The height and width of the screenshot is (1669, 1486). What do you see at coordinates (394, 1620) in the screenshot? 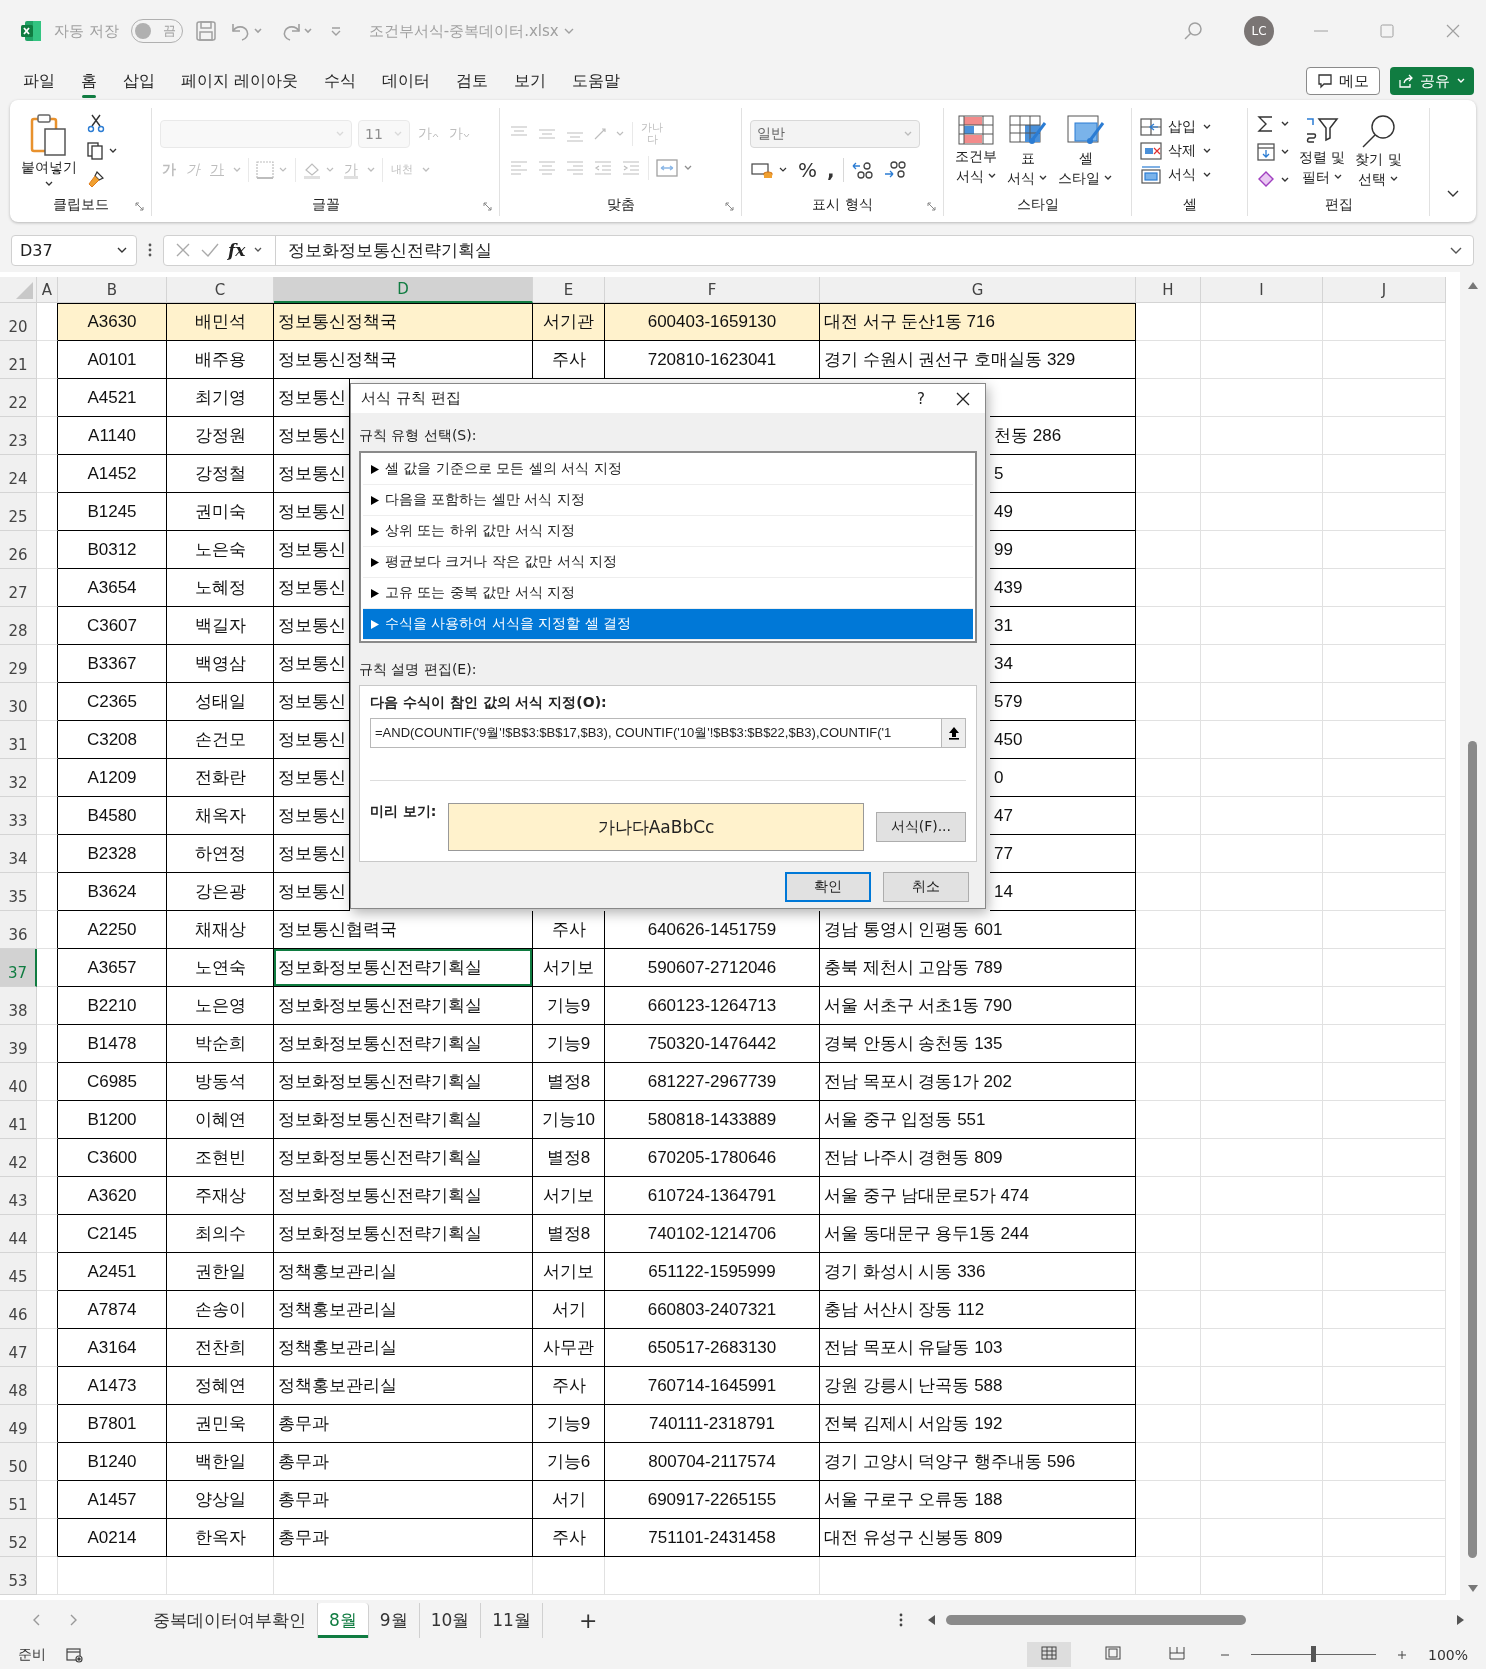
I see `sheet-tab: 9월` at bounding box center [394, 1620].